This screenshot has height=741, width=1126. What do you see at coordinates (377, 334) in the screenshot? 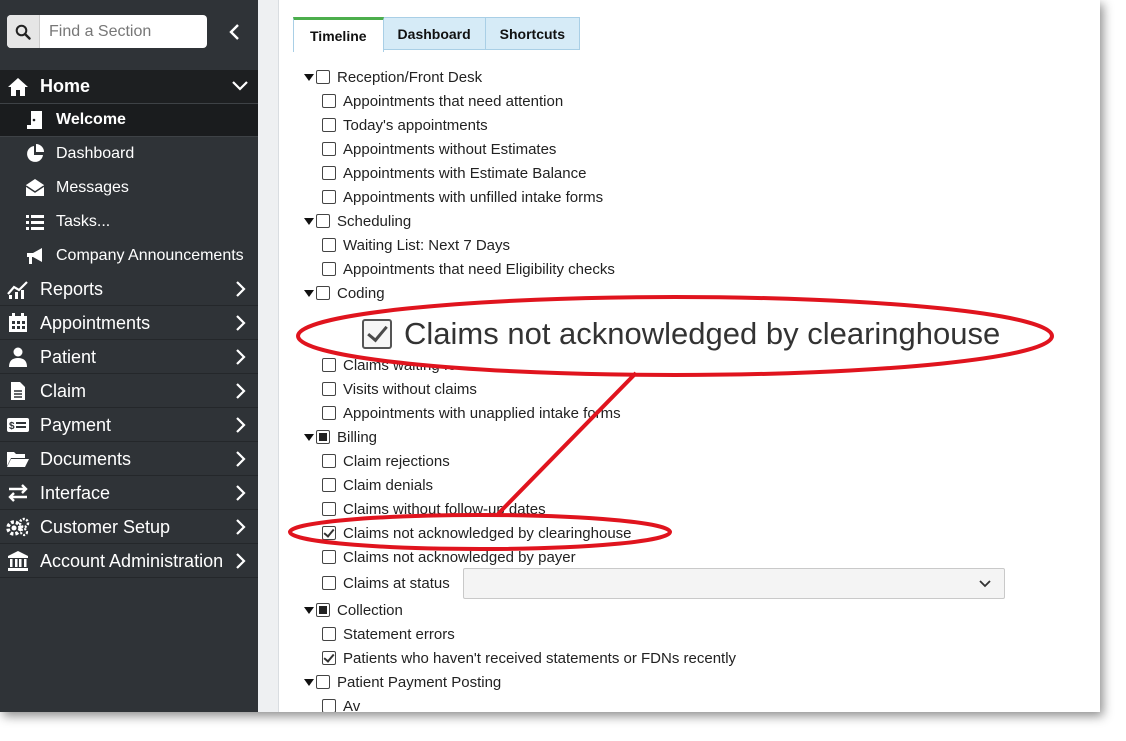
I see `magnified-checkbox` at bounding box center [377, 334].